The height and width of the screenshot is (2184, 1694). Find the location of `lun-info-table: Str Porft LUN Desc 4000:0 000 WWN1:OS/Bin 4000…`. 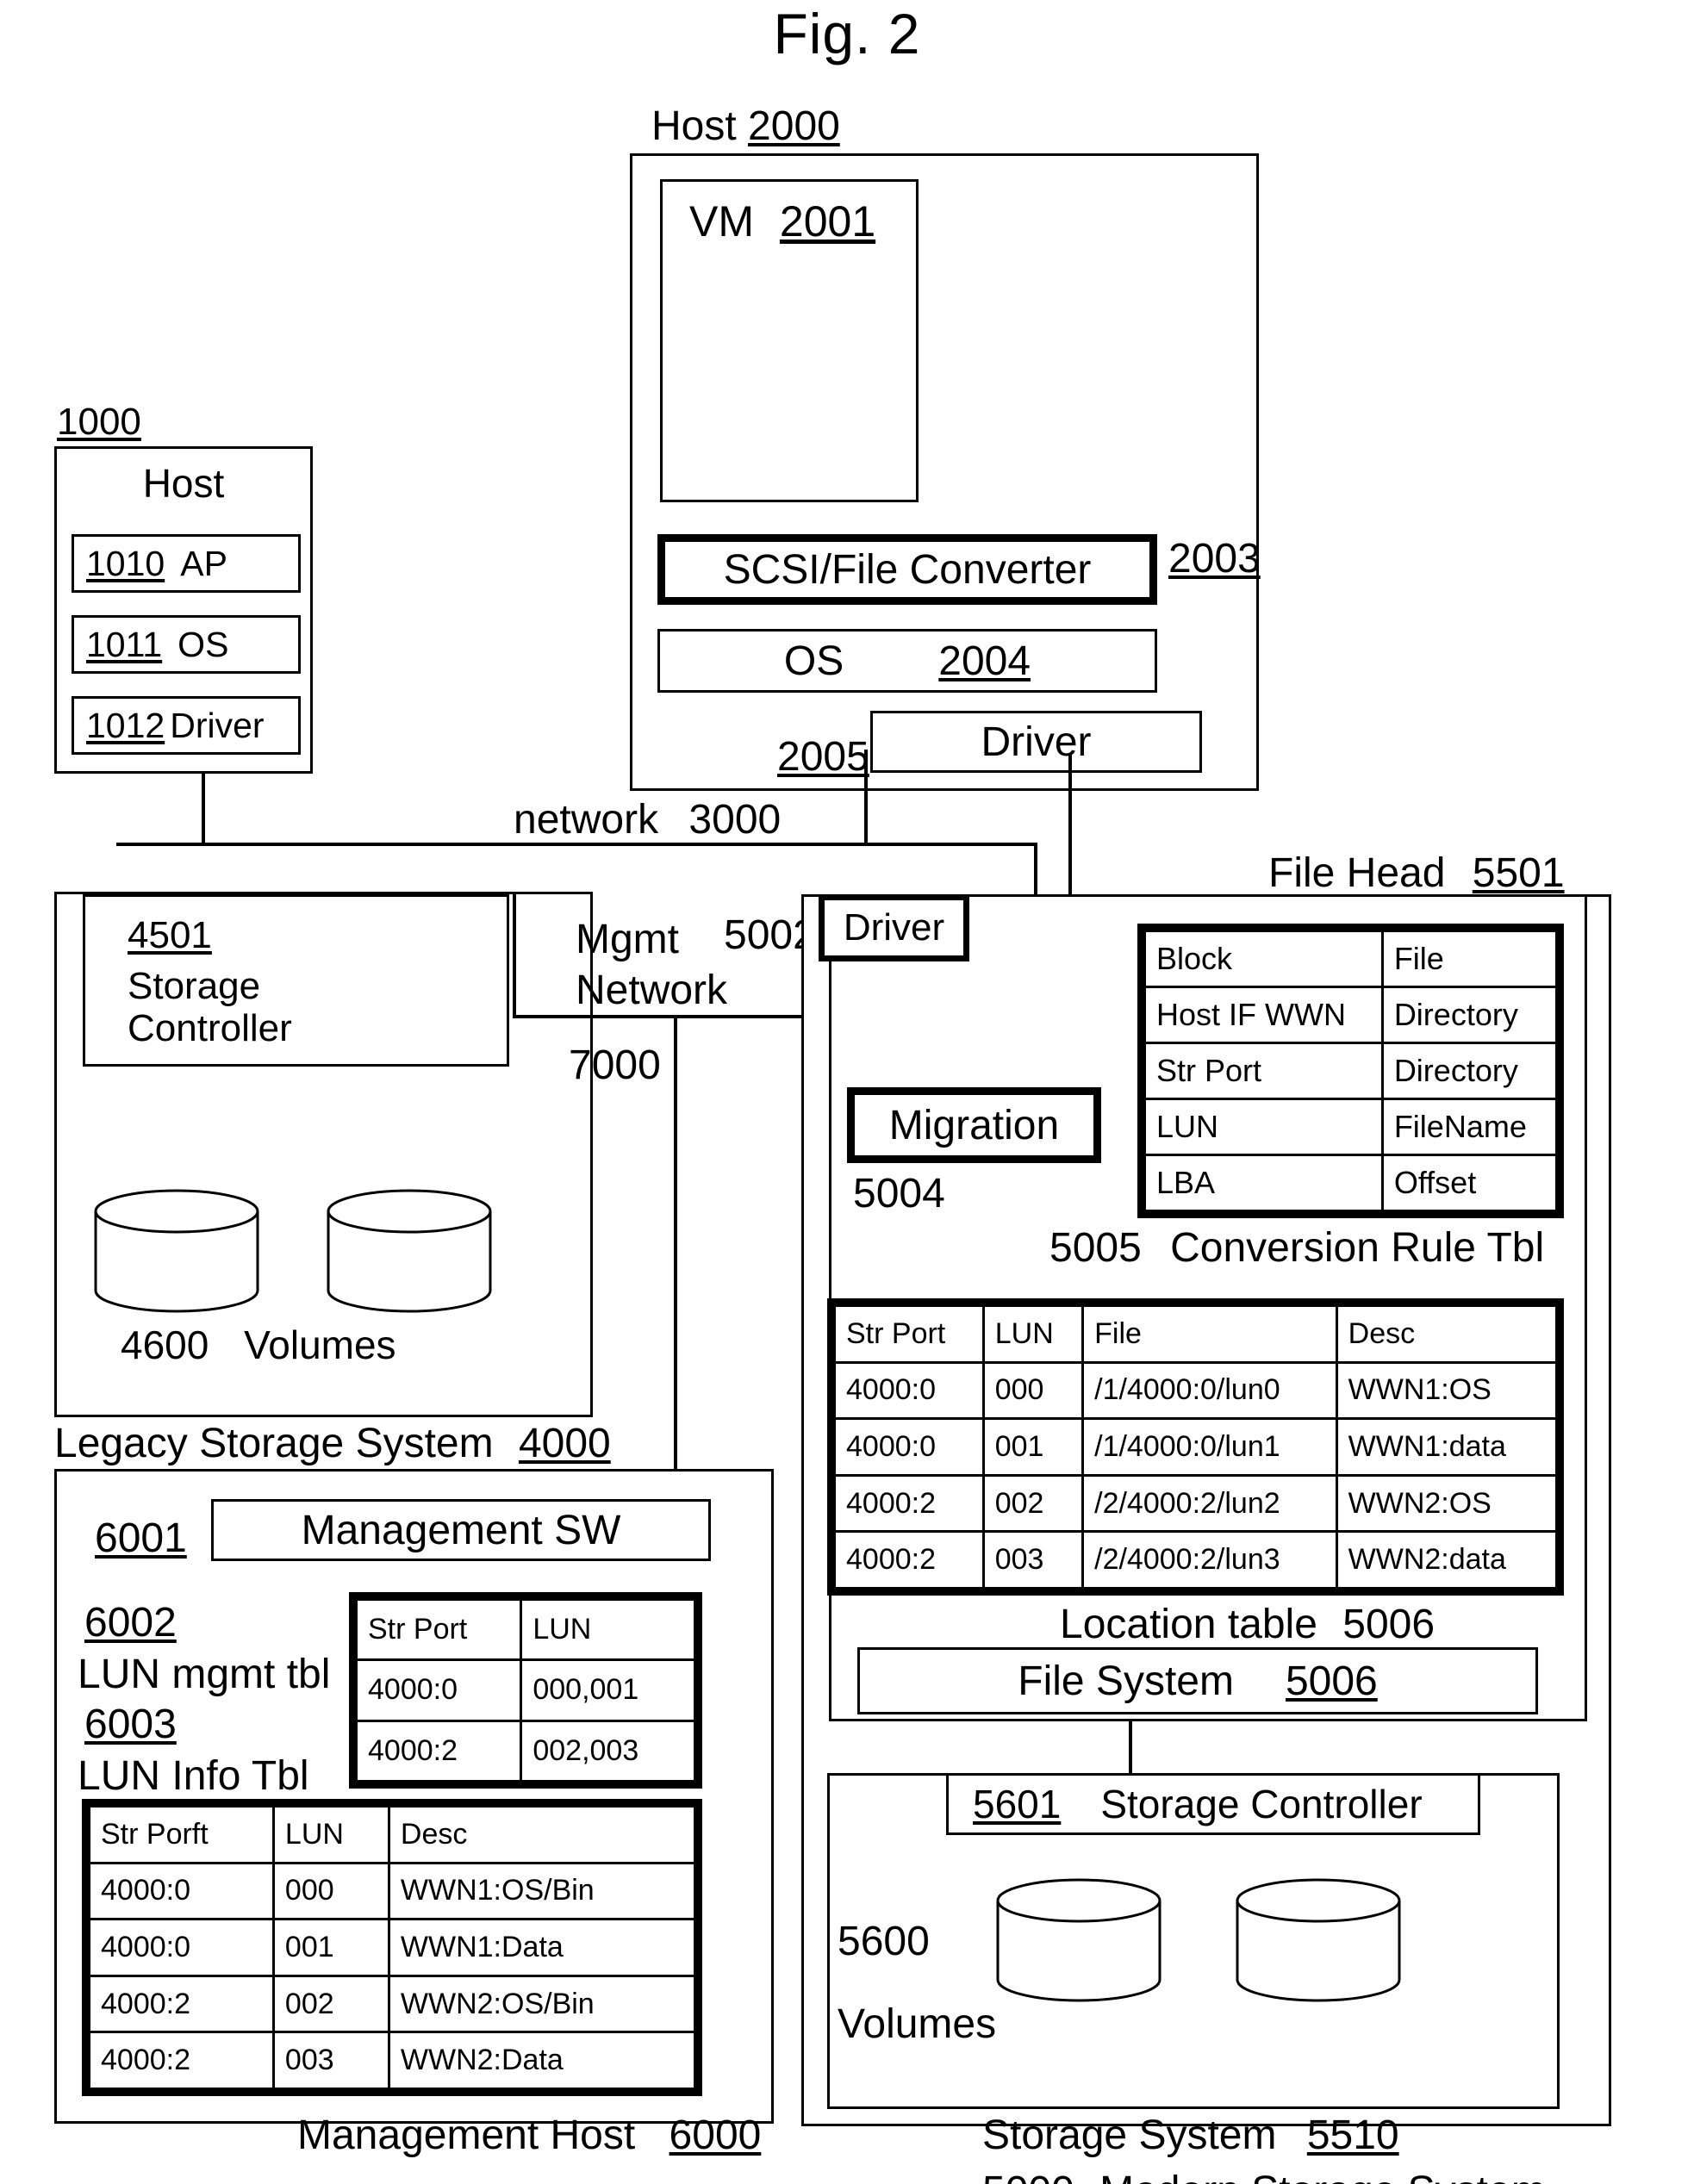

lun-info-table: Str Porft LUN Desc 4000:0 000 WWN1:OS/Bin 4000… is located at coordinates (392, 1948).